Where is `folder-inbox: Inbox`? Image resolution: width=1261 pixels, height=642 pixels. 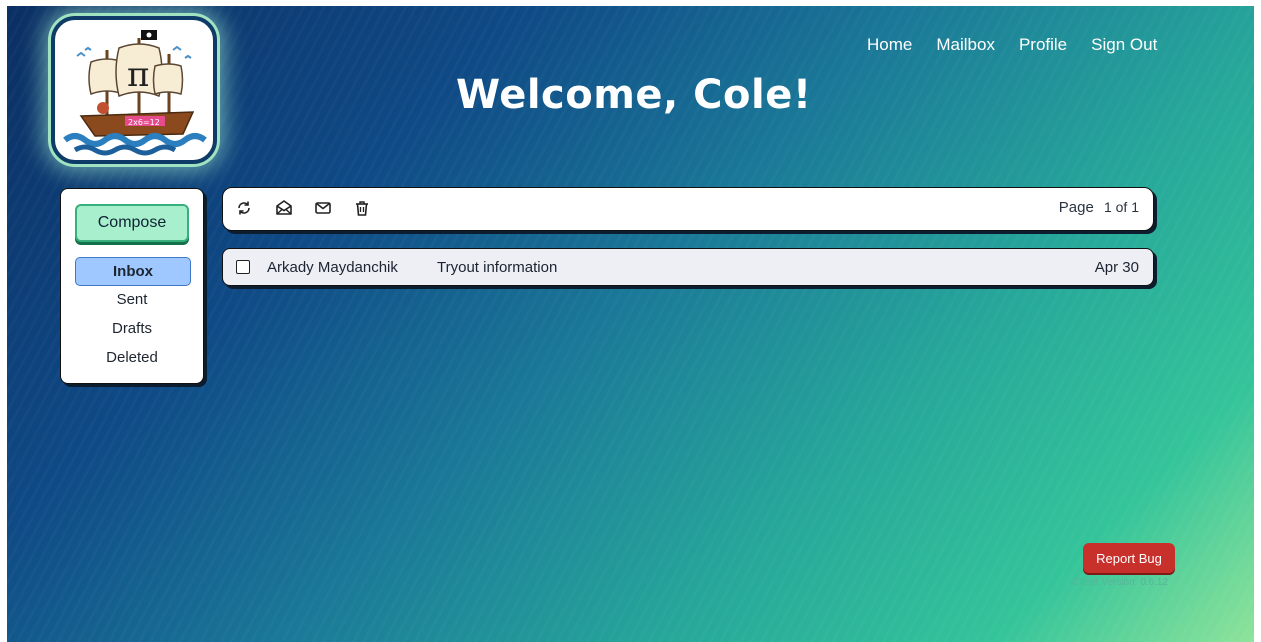 folder-inbox: Inbox is located at coordinates (133, 271).